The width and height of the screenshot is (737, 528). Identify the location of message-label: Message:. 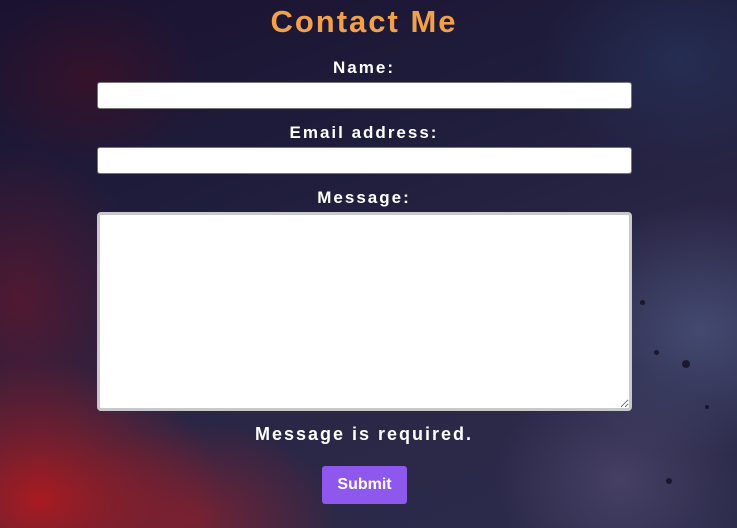
(364, 197).